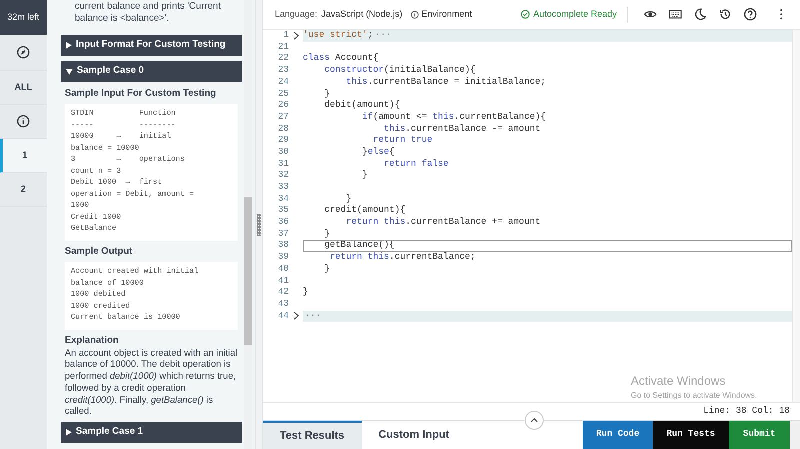  I want to click on line-number: 21, so click(283, 47).